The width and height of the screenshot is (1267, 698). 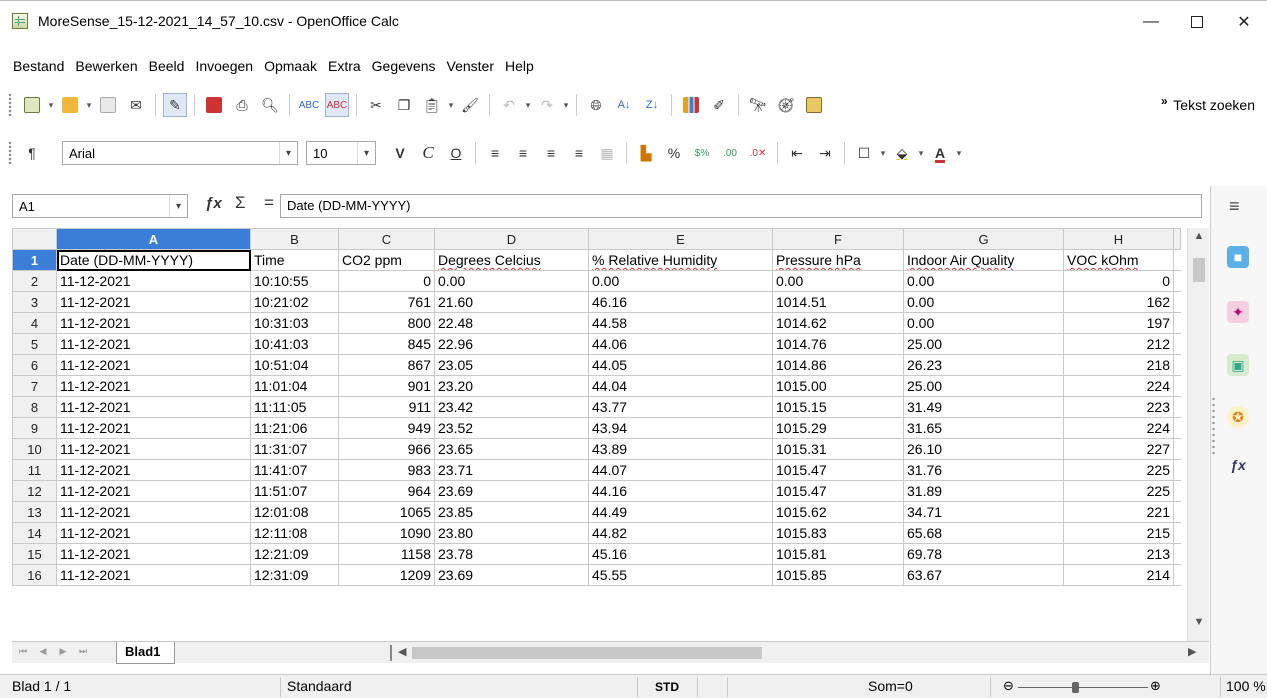 What do you see at coordinates (10, 105) in the screenshot?
I see `toolbar-grip` at bounding box center [10, 105].